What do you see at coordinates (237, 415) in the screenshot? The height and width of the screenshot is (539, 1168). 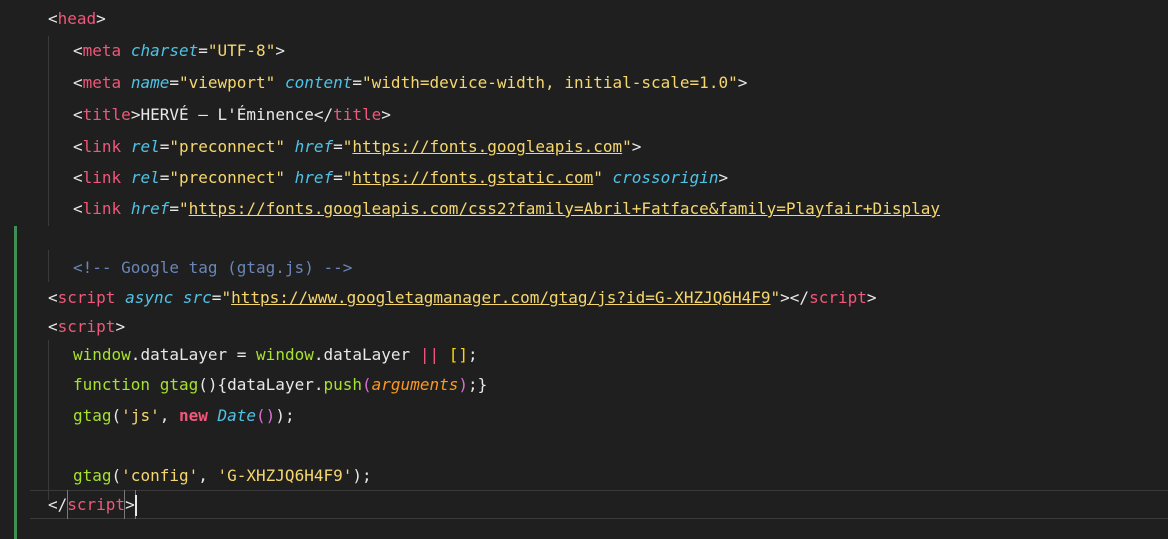 I see `code-token: Date` at bounding box center [237, 415].